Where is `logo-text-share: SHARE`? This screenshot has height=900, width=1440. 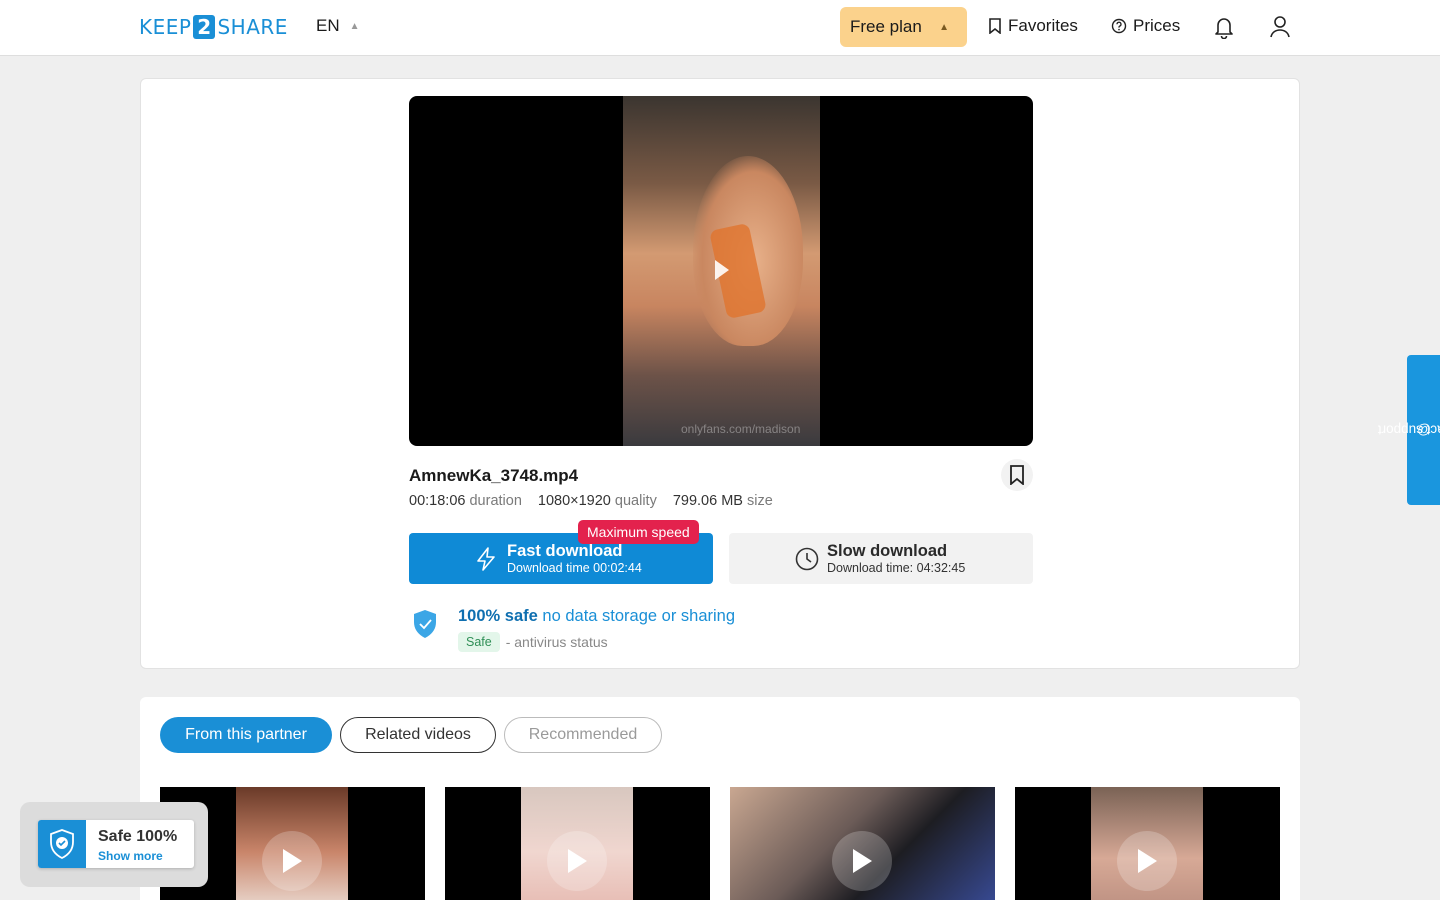
logo-text-share: SHARE is located at coordinates (252, 27).